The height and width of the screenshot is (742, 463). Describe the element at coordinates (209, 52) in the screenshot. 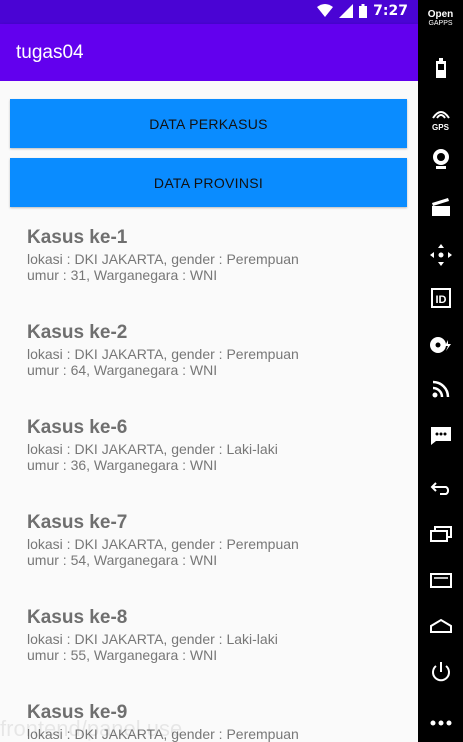

I see `app-bar: tugas04` at that location.